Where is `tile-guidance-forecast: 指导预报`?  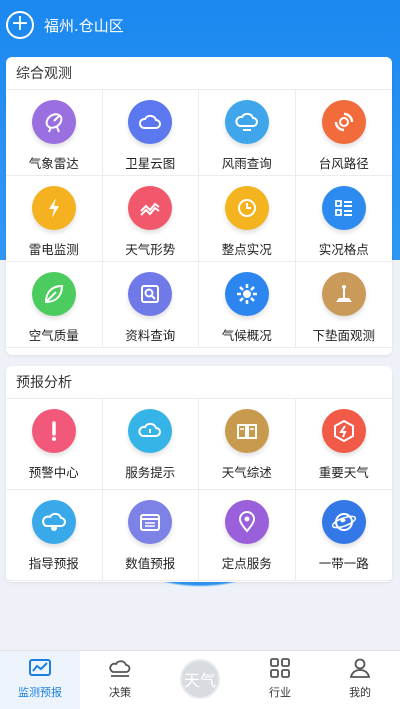 tile-guidance-forecast: 指导预报 is located at coordinates (54, 535).